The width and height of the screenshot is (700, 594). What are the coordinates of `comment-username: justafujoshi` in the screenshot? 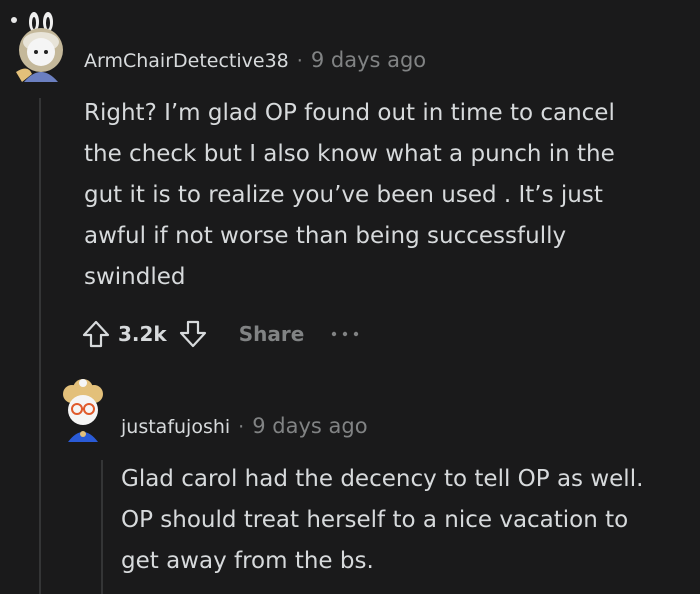 It's located at (175, 427).